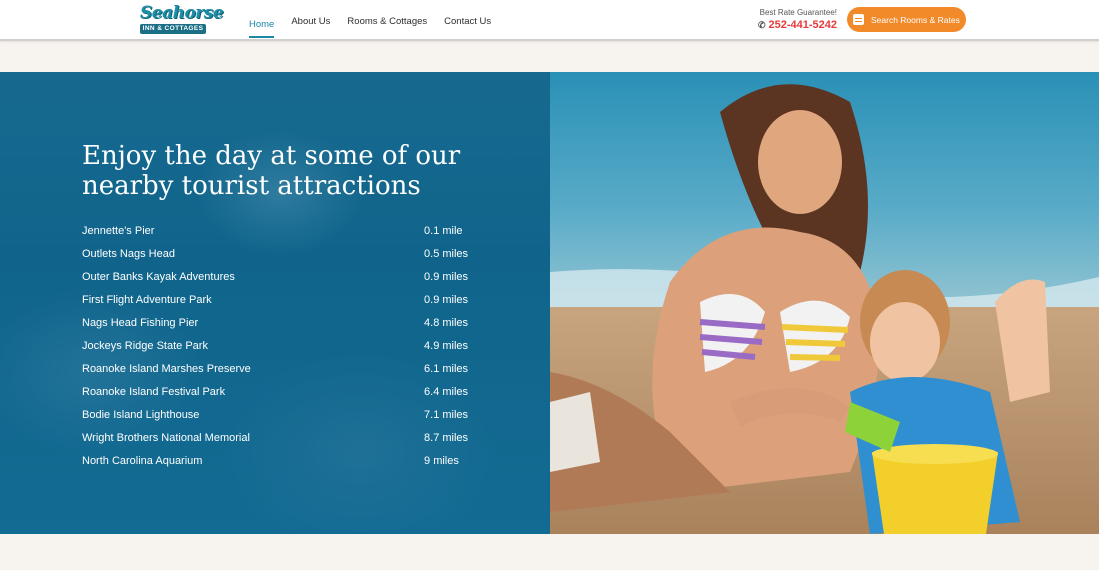 The width and height of the screenshot is (1099, 570). I want to click on attraction-name: Jennette's Pier, so click(118, 230).